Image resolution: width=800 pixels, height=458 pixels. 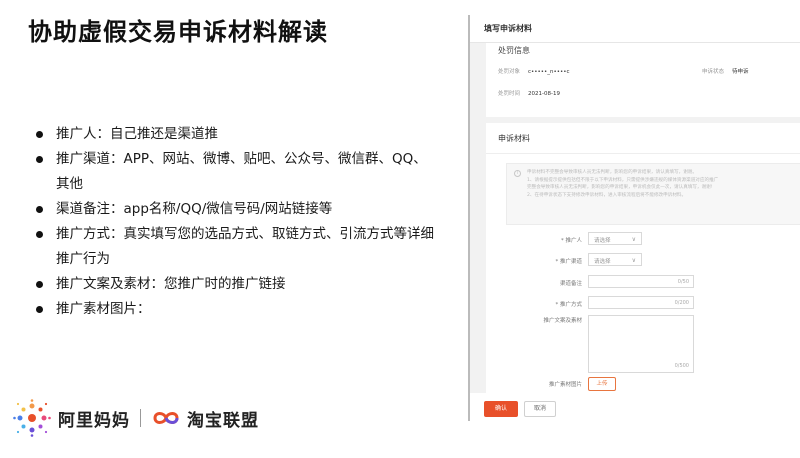 What do you see at coordinates (635, 29) in the screenshot?
I see `form-header: 填写申诉材料` at bounding box center [635, 29].